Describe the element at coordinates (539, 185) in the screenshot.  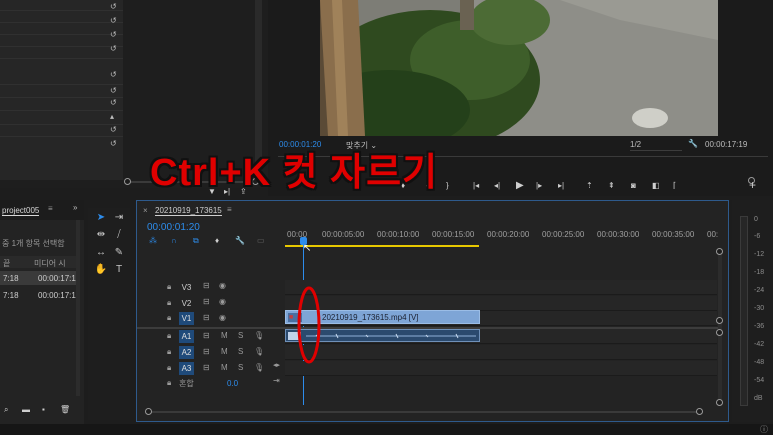
I see `step-forward-icon: |▸` at that location.